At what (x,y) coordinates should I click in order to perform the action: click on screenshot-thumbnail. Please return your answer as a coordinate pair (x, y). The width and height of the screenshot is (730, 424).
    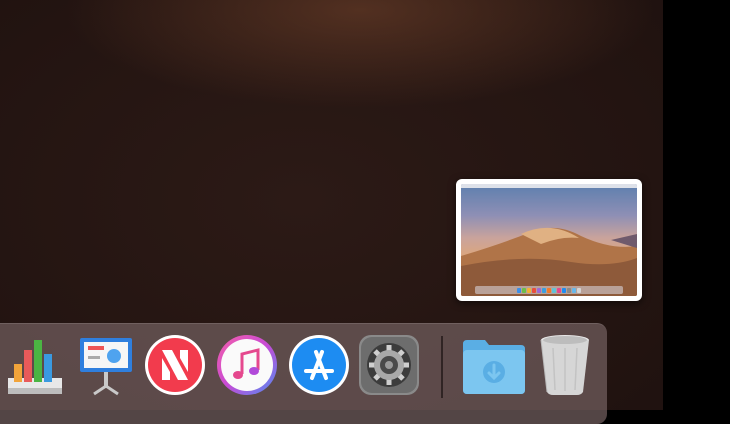
    Looking at the image, I should click on (549, 240).